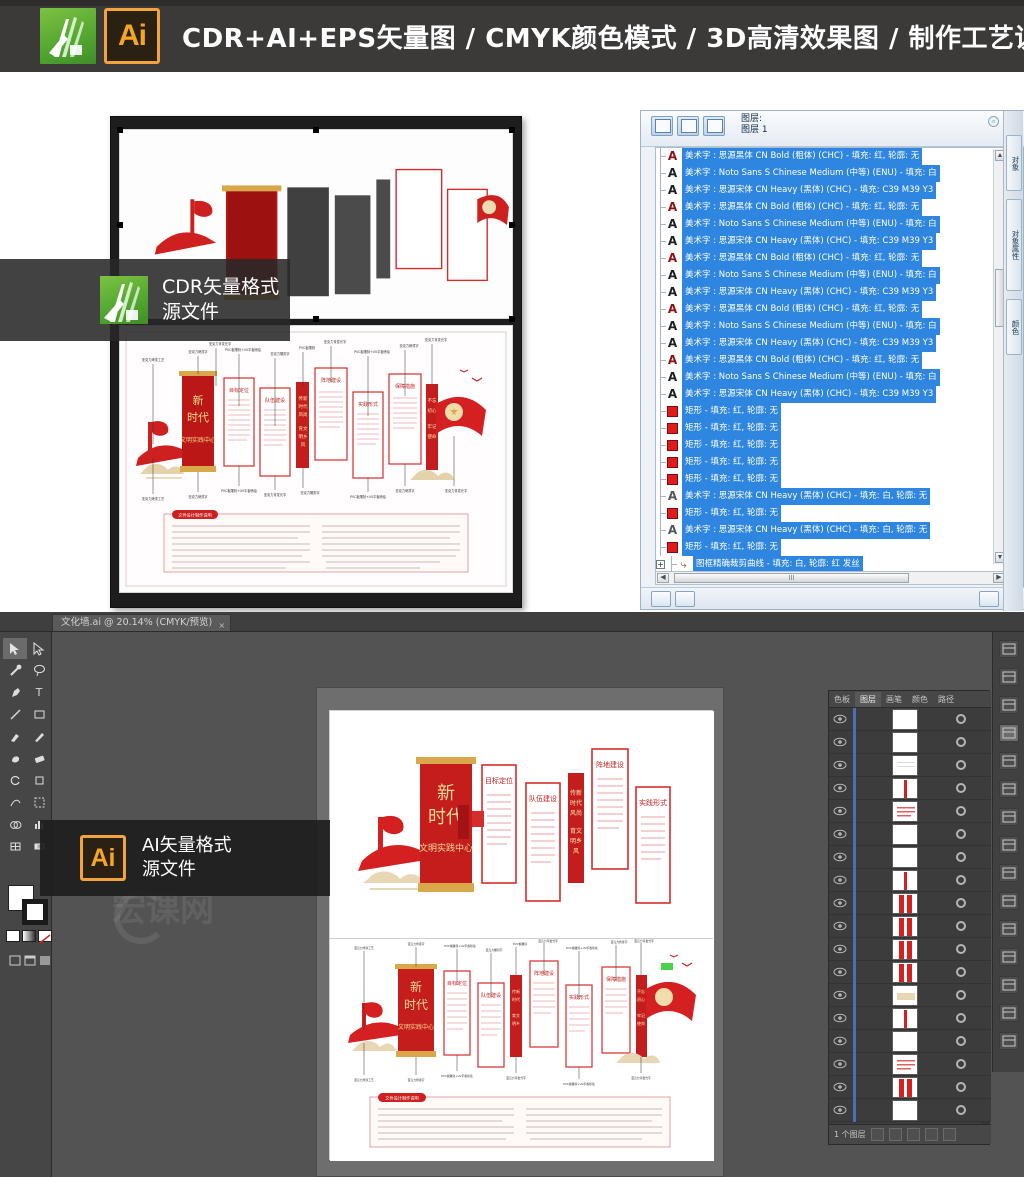  Describe the element at coordinates (15, 670) in the screenshot. I see `magic-wand-tool` at that location.